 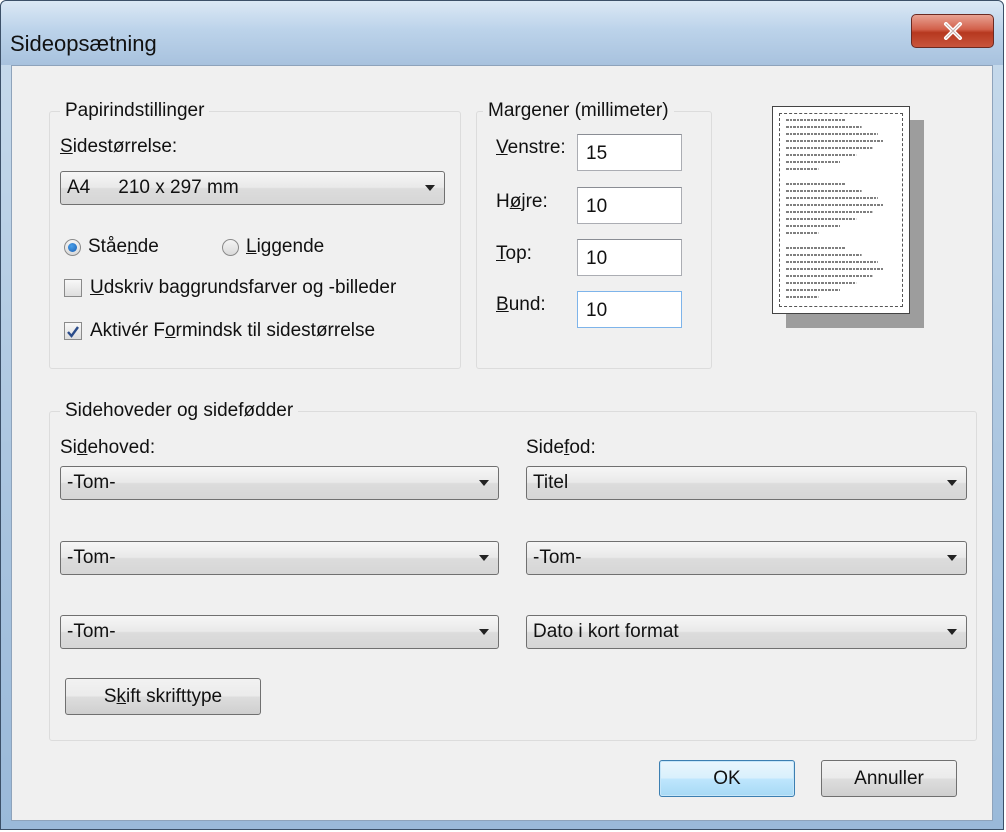 I want to click on footer-select-1: Titel, so click(x=746, y=483).